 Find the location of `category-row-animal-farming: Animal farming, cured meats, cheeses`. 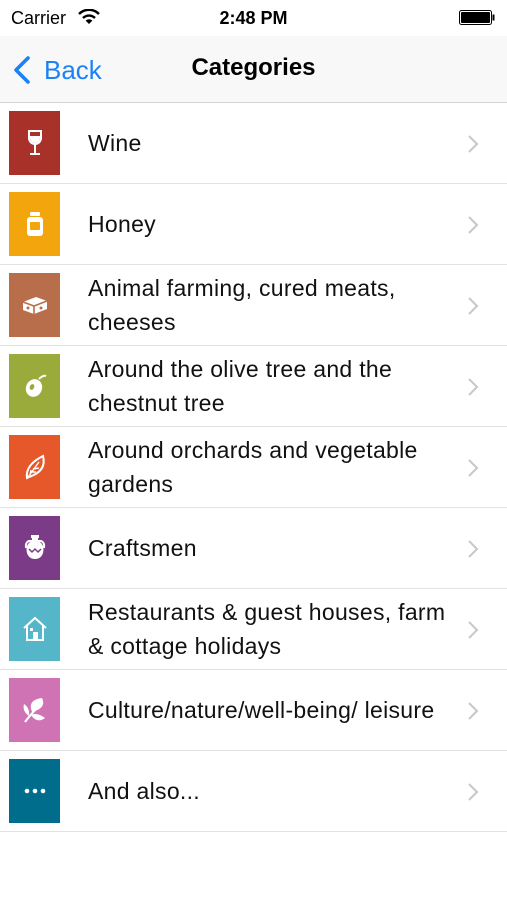

category-row-animal-farming: Animal farming, cured meats, cheeses is located at coordinates (253, 305).